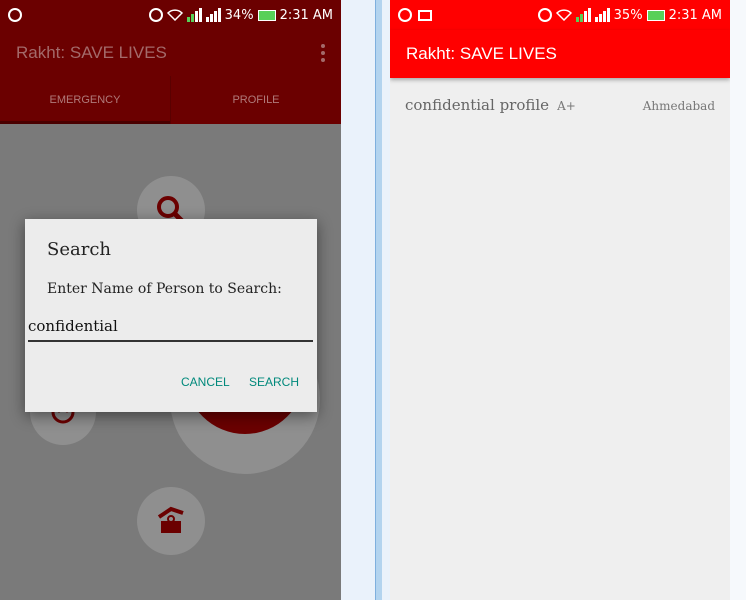 This screenshot has height=600, width=746. Describe the element at coordinates (378, 300) in the screenshot. I see `screenshot-divider` at that location.